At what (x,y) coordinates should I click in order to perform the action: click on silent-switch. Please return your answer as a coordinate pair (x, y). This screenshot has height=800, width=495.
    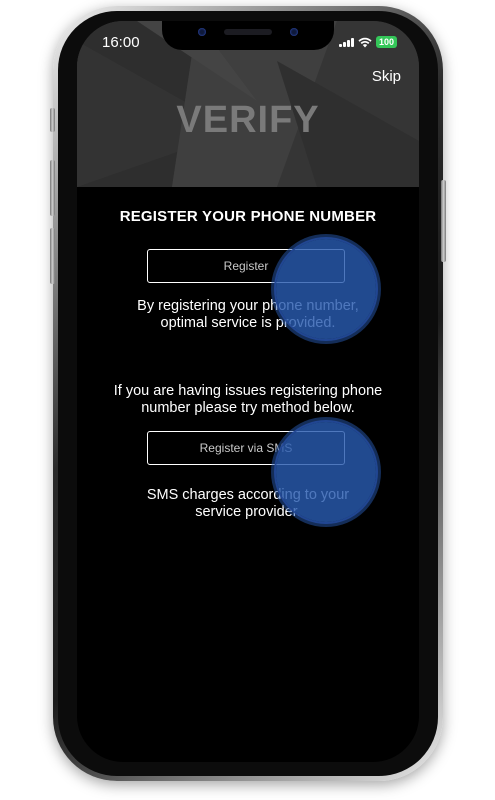
    Looking at the image, I should click on (52, 120).